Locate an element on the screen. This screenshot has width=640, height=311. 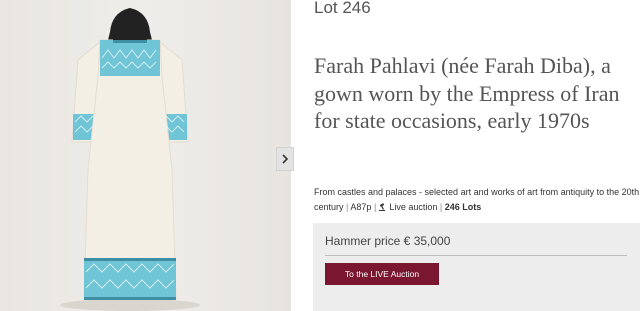
chevron-right-icon is located at coordinates (285, 159).